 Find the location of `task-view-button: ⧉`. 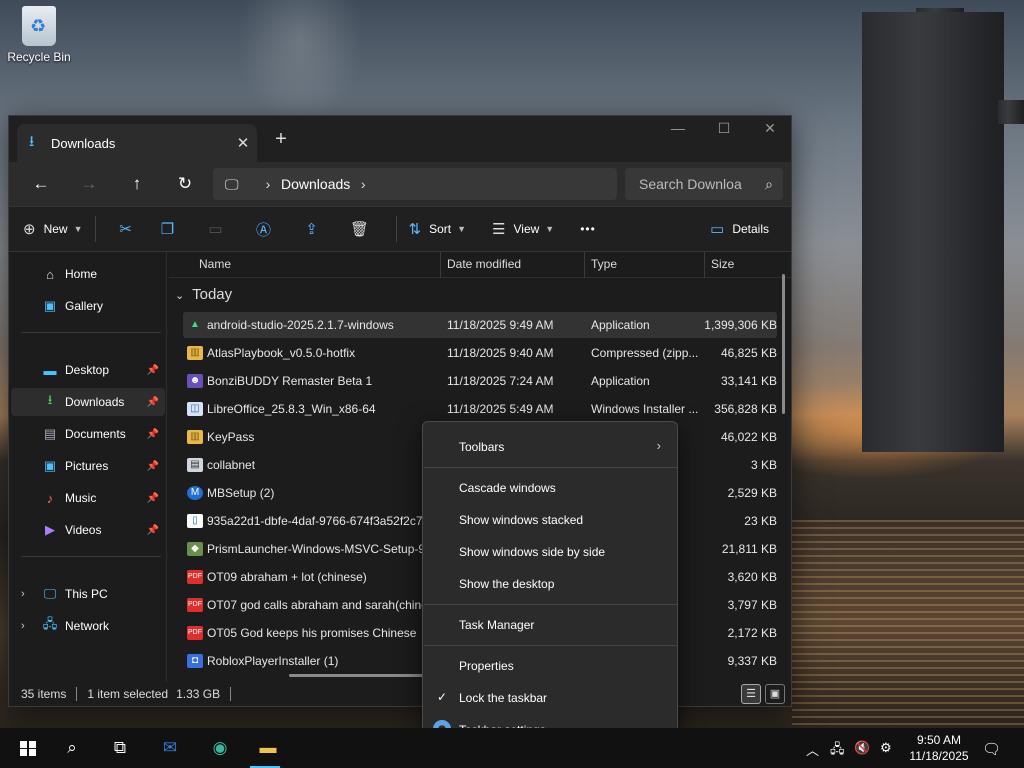

task-view-button: ⧉ is located at coordinates (120, 748).